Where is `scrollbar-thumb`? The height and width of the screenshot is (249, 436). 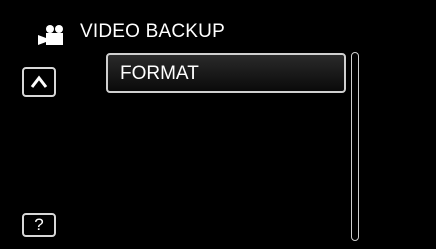
scrollbar-thumb is located at coordinates (355, 98).